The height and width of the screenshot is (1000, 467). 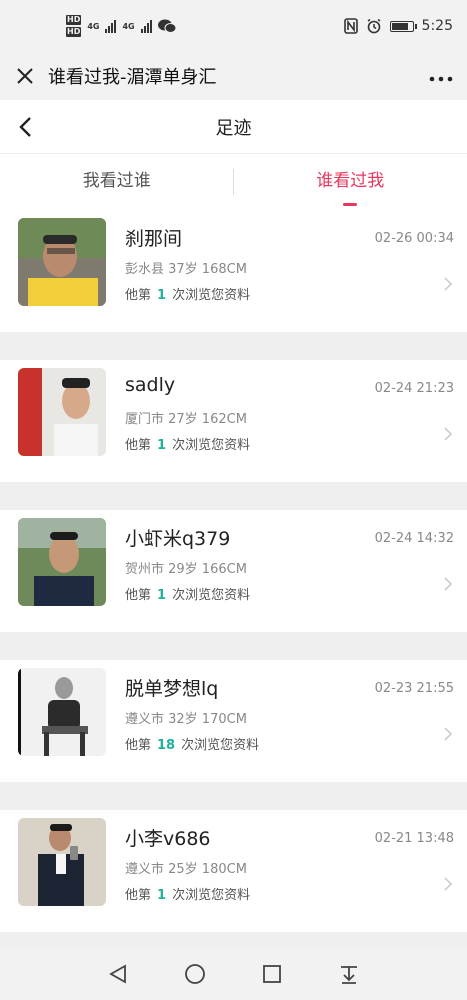 I want to click on visitor-name: sadly, so click(x=150, y=385).